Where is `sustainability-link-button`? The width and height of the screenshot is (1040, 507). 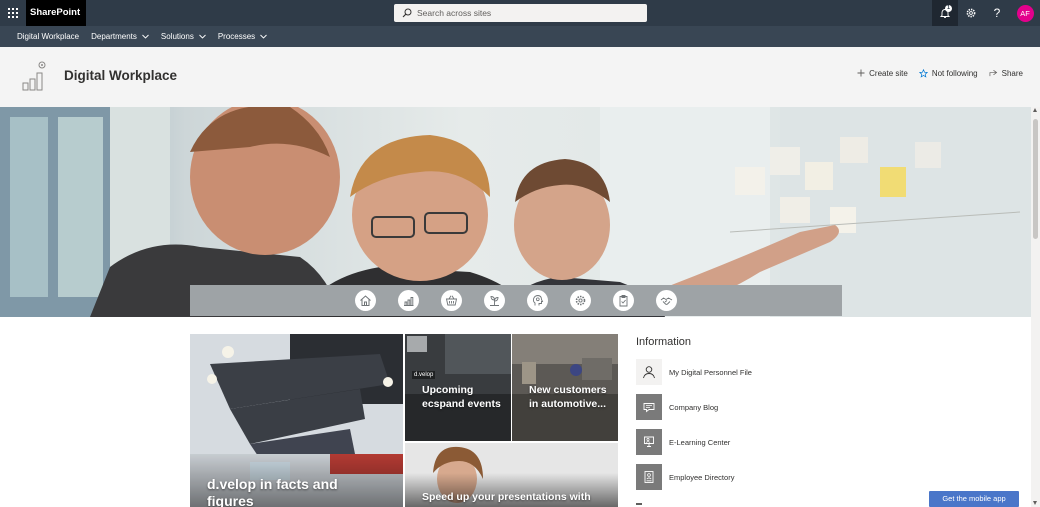 sustainability-link-button is located at coordinates (494, 300).